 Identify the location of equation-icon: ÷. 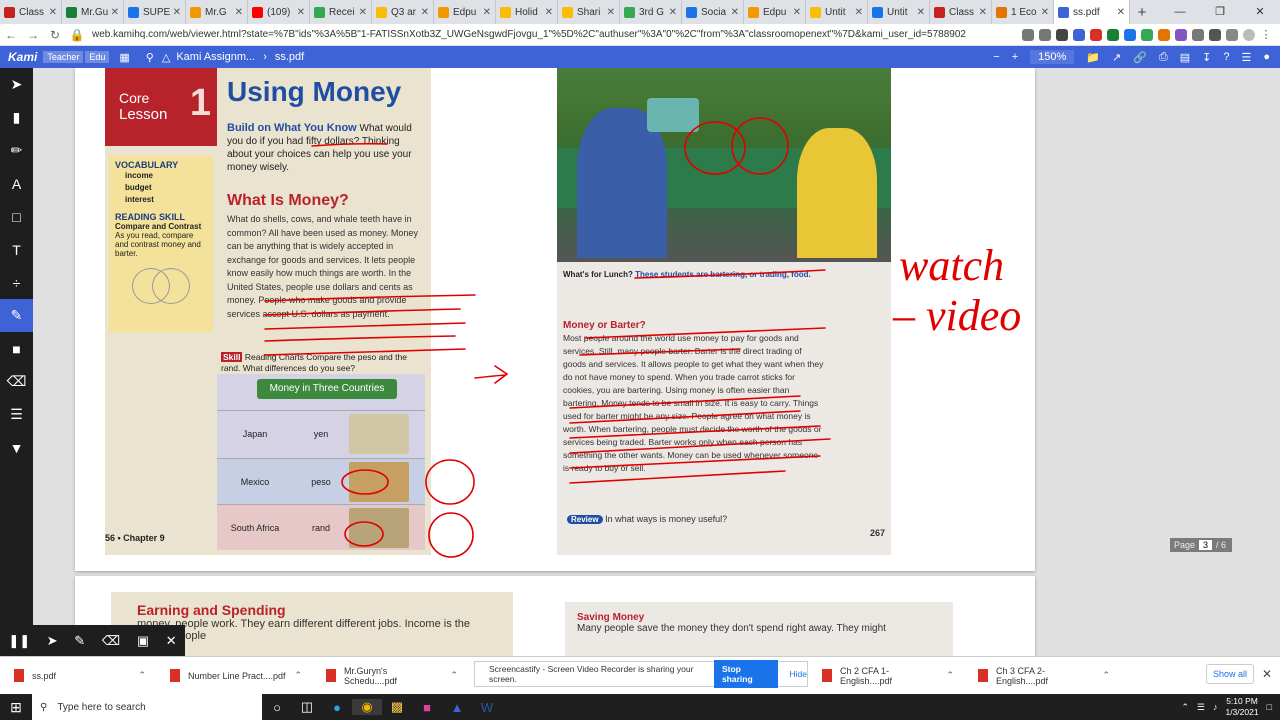
(16, 282).